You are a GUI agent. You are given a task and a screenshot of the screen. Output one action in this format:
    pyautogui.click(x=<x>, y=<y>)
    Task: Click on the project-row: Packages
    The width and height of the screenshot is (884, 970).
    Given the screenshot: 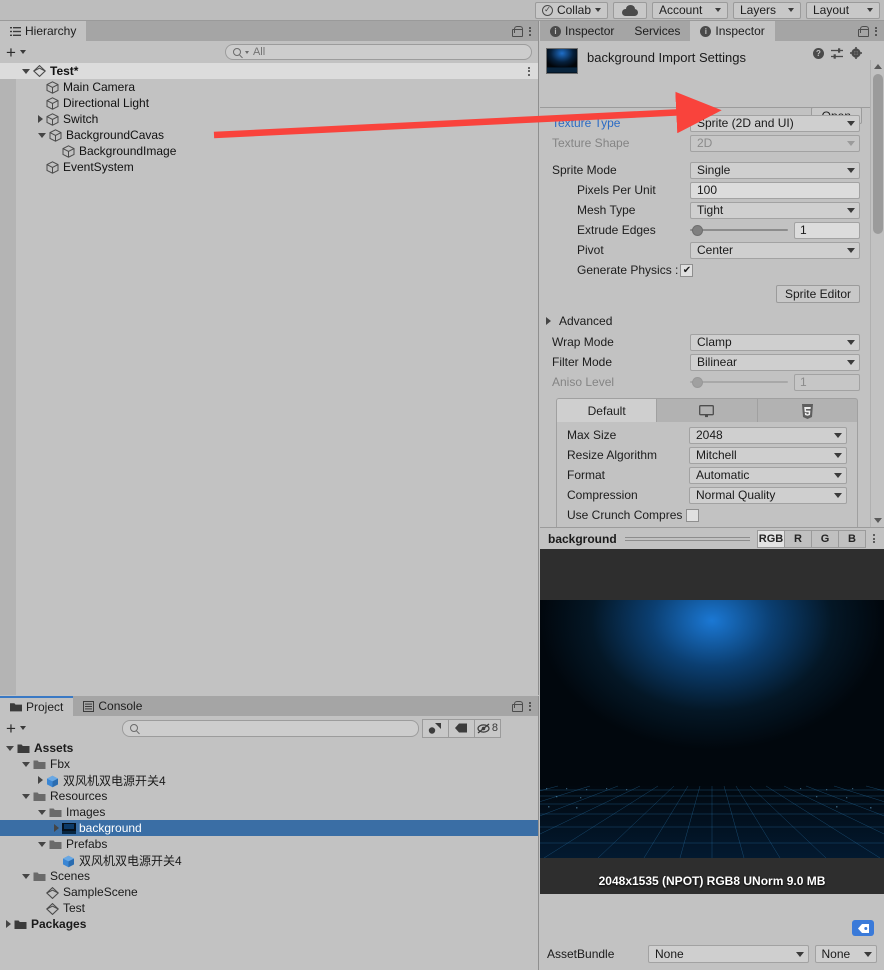 What is the action you would take?
    pyautogui.click(x=269, y=924)
    